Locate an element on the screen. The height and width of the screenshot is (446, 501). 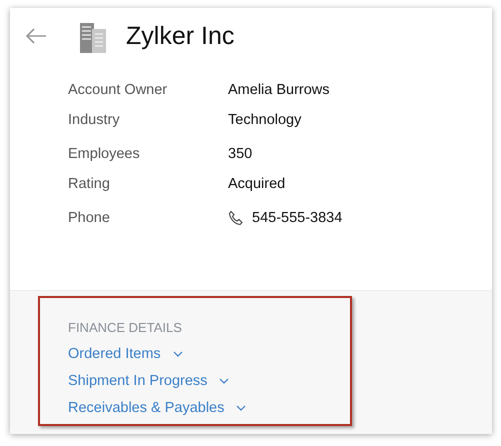
field-value: 545-555-3834 is located at coordinates (297, 218).